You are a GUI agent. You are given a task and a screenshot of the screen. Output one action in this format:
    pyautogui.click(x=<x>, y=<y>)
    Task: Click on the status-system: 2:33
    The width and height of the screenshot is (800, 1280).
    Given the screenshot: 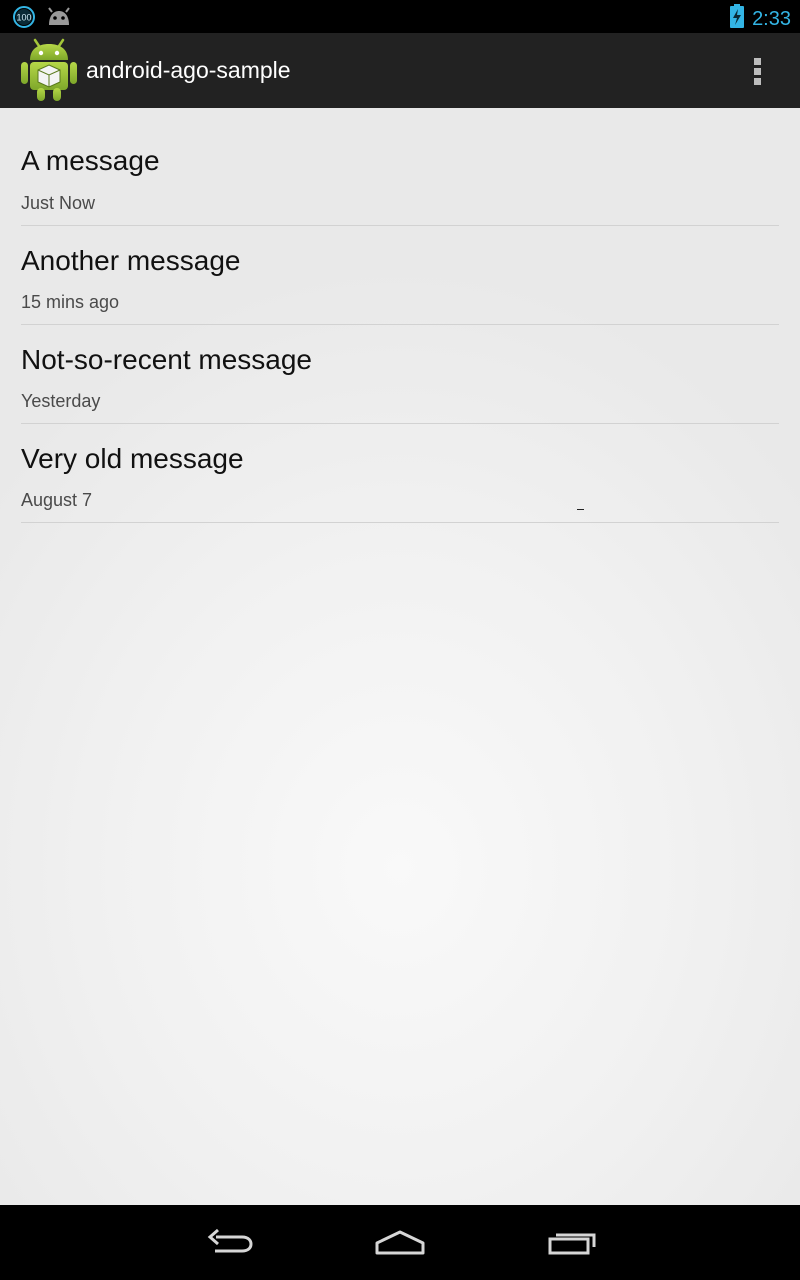 What is the action you would take?
    pyautogui.click(x=760, y=18)
    